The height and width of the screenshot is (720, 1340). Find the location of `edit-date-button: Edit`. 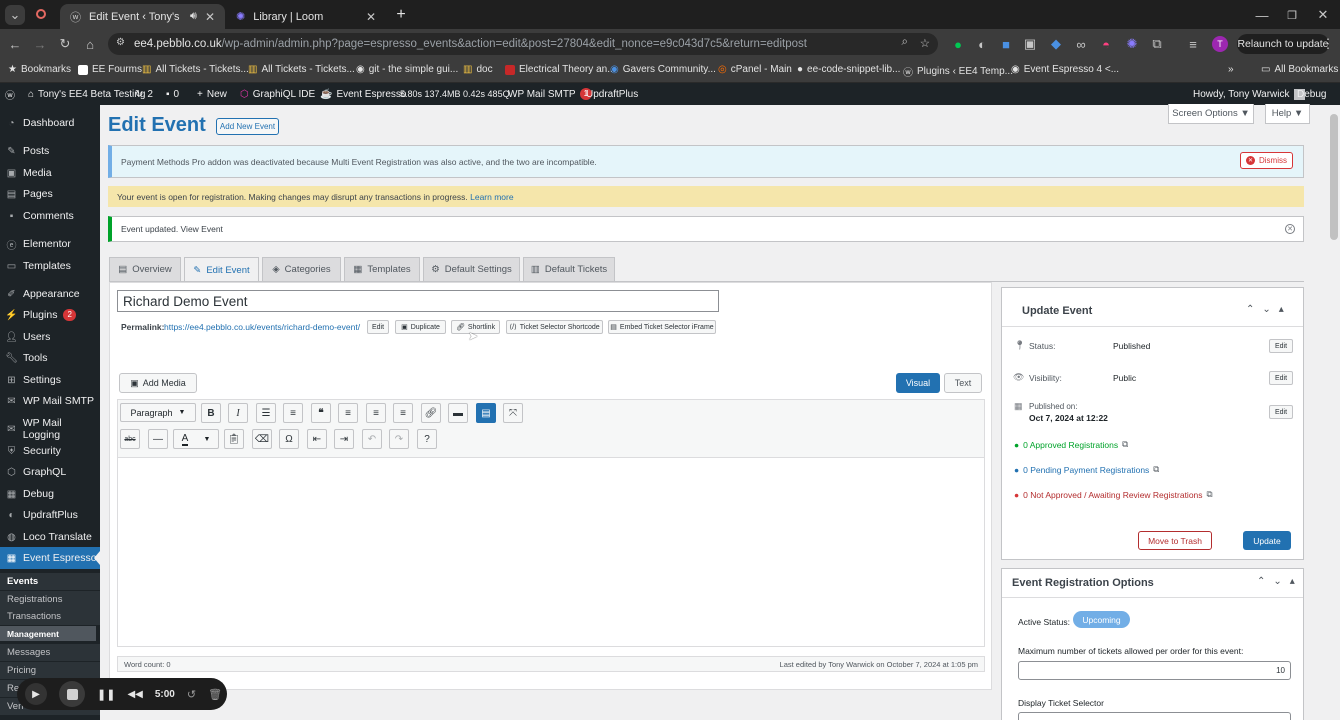

edit-date-button: Edit is located at coordinates (1281, 412).